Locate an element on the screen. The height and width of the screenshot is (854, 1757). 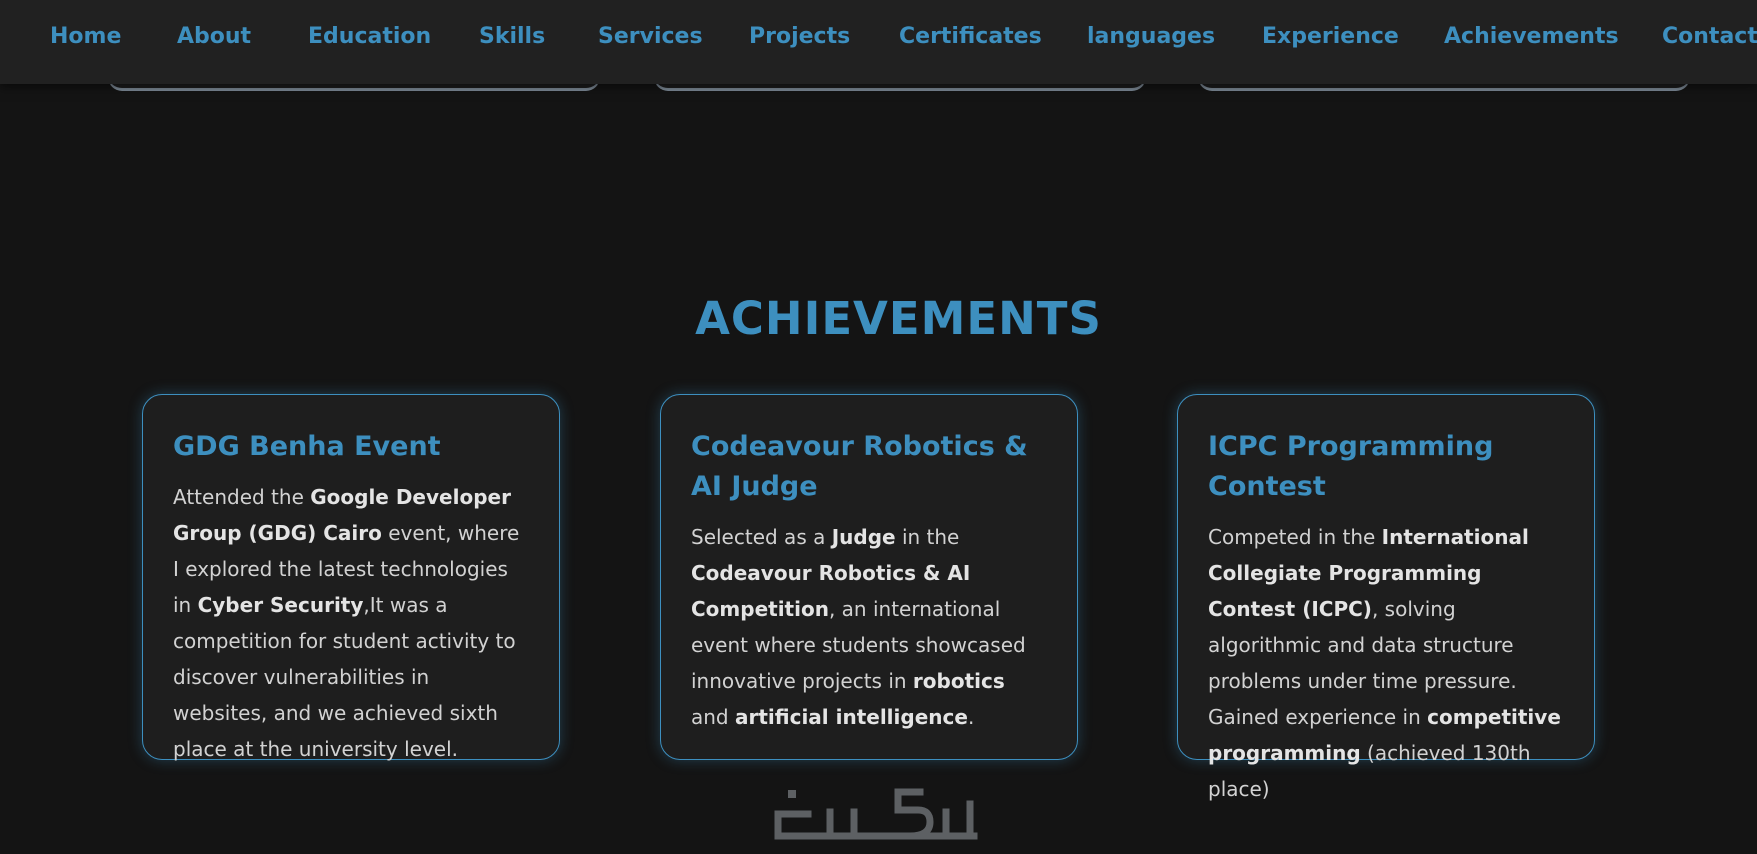
nav-link-languages: languages is located at coordinates (1151, 37).